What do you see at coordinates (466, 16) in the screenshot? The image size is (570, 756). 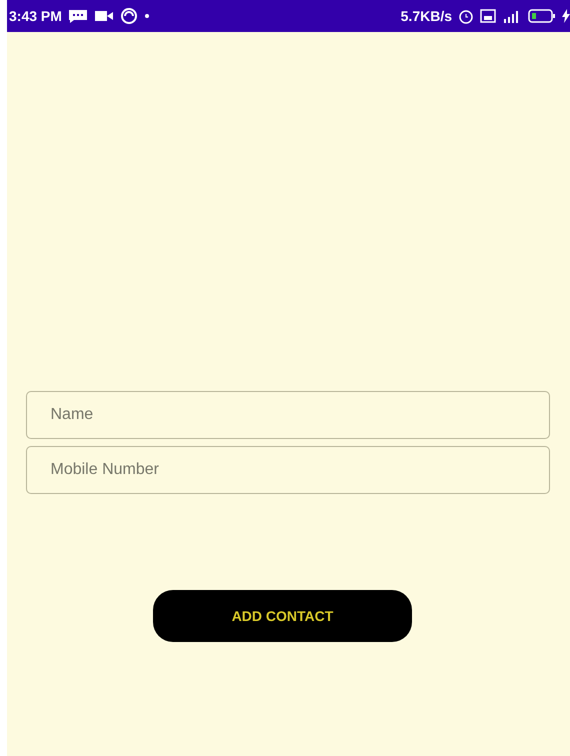 I see `alarm-icon` at bounding box center [466, 16].